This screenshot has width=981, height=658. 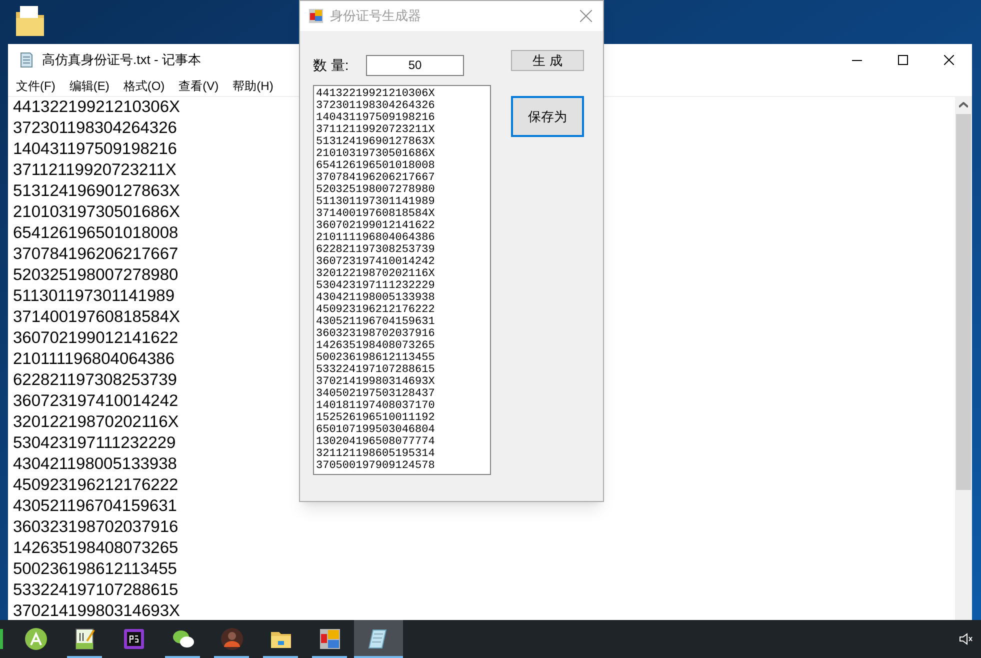 What do you see at coordinates (375, 202) in the screenshot?
I see `list-item: 511301197301141989` at bounding box center [375, 202].